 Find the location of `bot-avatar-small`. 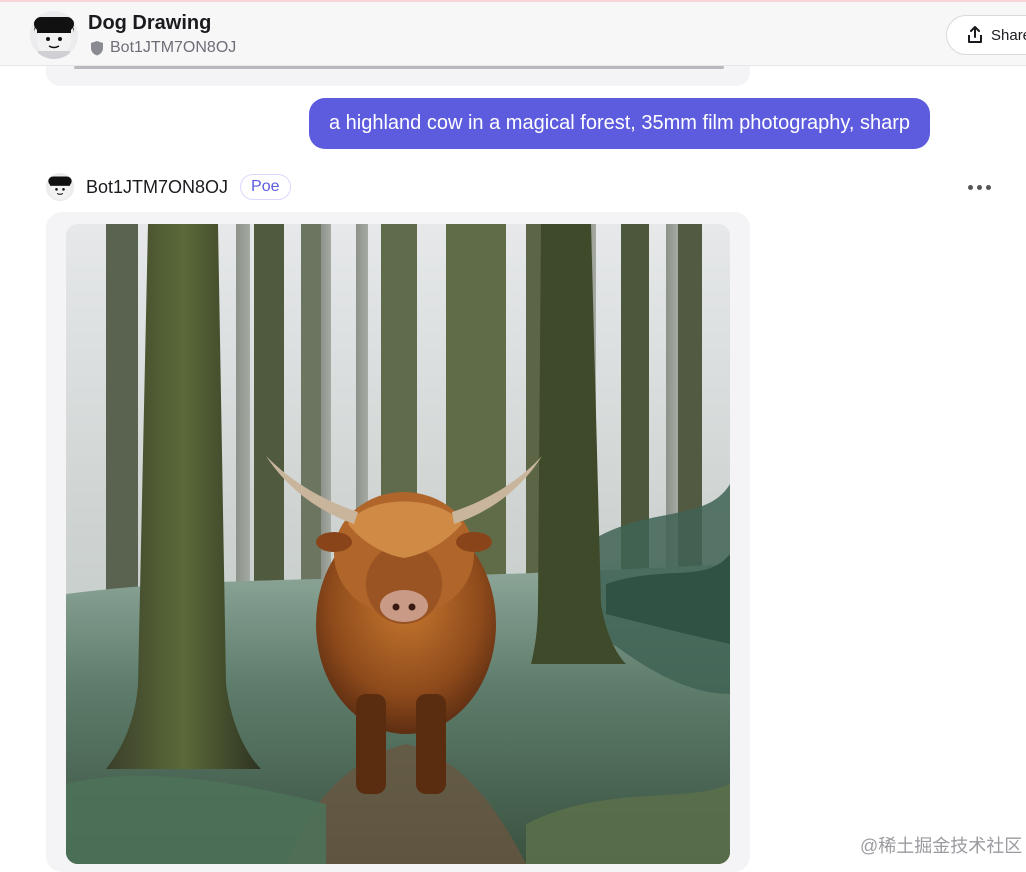

bot-avatar-small is located at coordinates (60, 187).